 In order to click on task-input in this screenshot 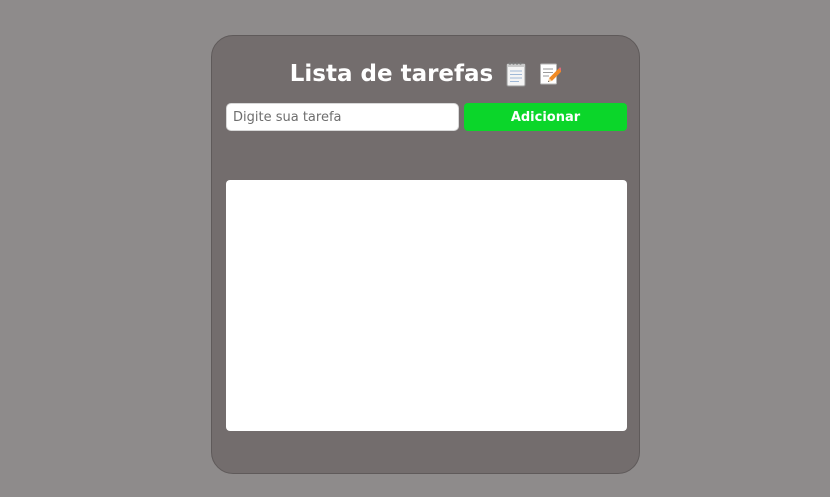, I will do `click(342, 117)`.